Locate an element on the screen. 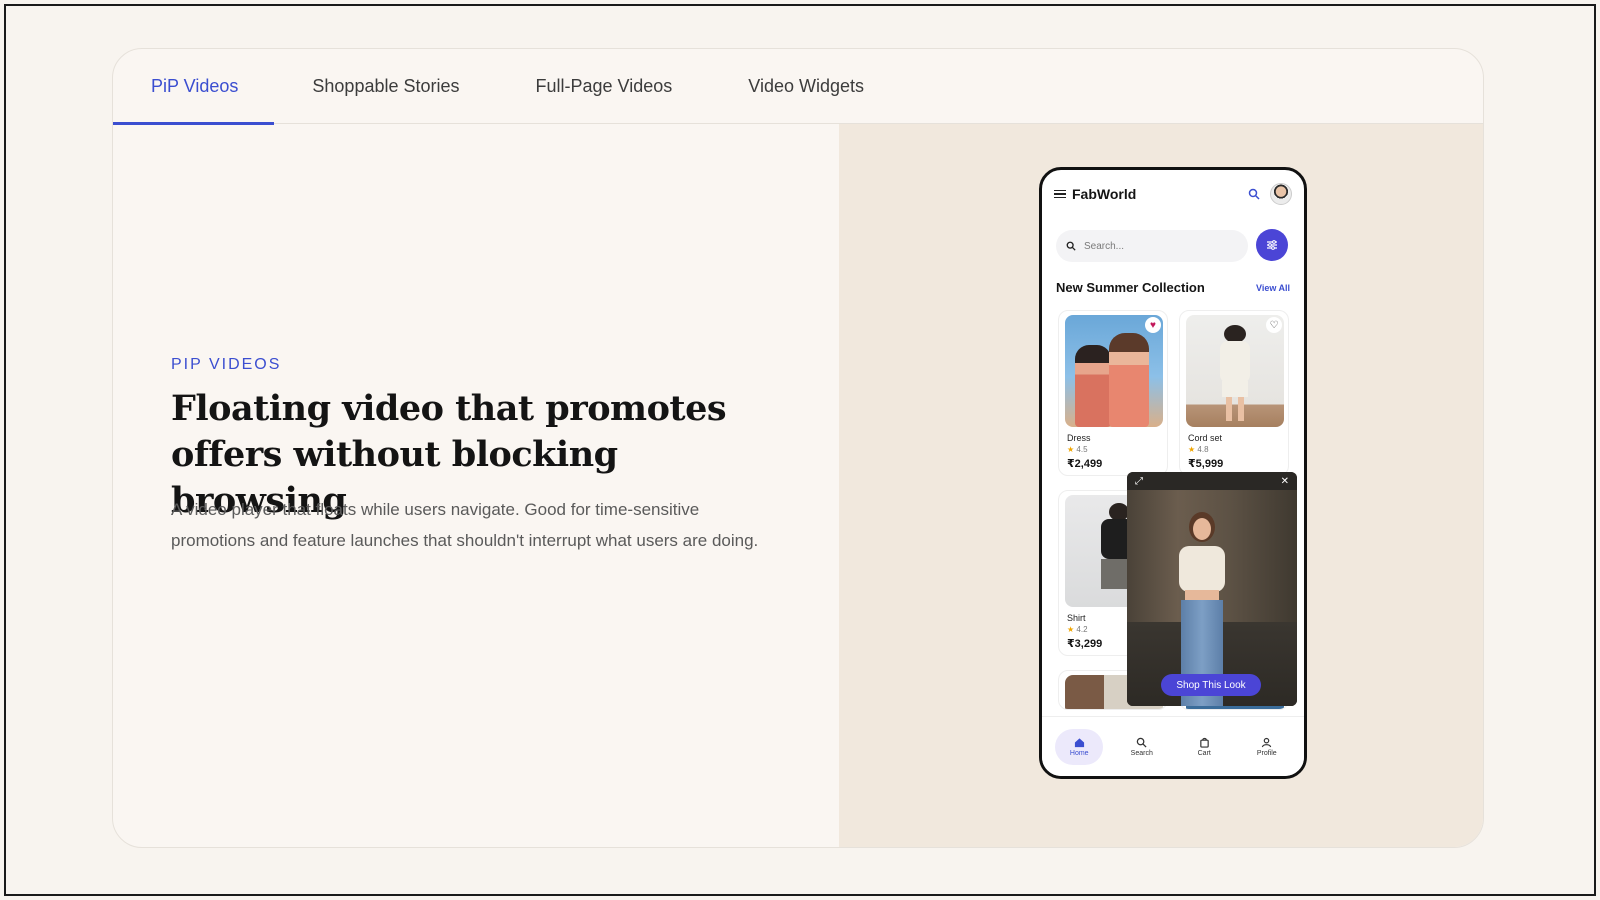  product-name: Shirt is located at coordinates (1076, 618).